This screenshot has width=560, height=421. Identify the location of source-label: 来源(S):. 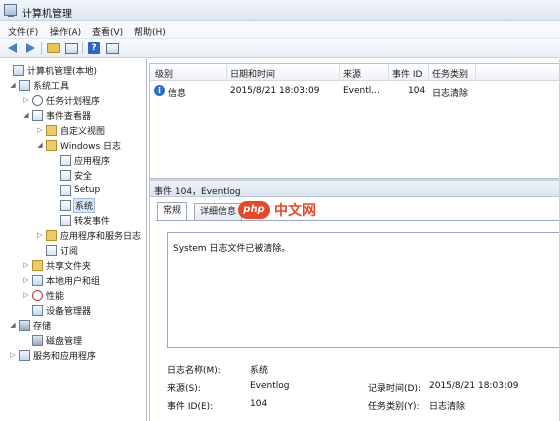
(184, 389).